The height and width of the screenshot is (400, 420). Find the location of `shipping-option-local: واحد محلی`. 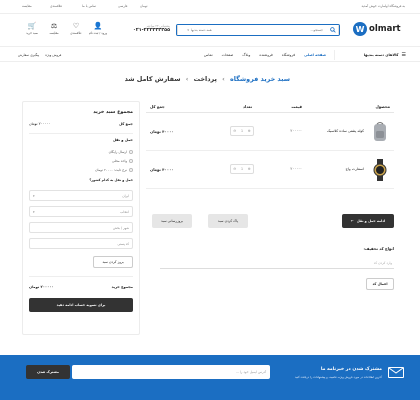

shipping-option-local: واحد محلی is located at coordinates (122, 161).